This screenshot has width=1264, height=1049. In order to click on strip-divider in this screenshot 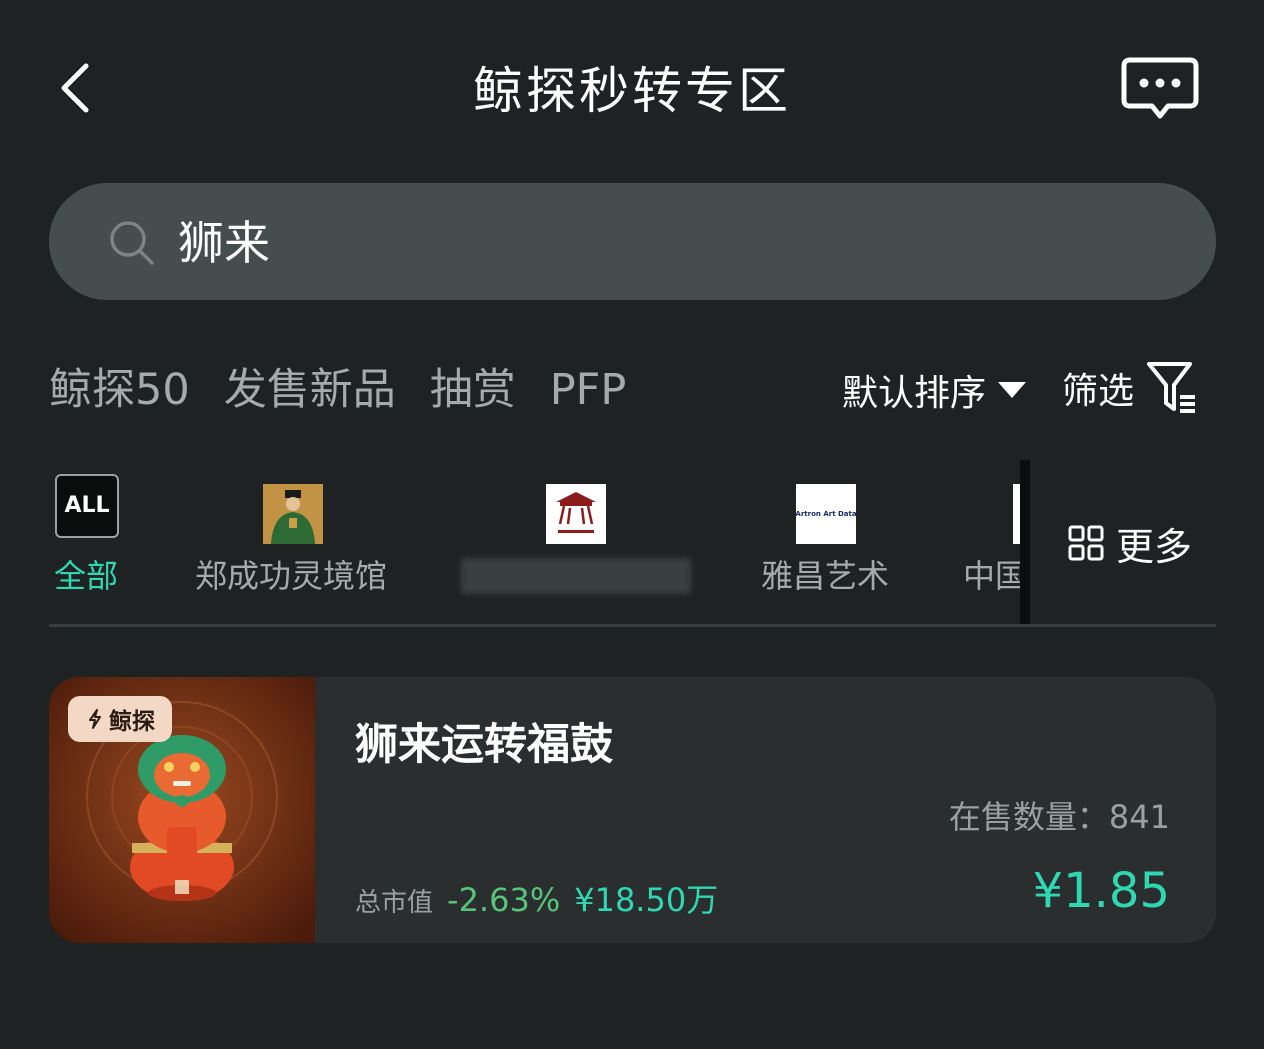, I will do `click(1025, 543)`.